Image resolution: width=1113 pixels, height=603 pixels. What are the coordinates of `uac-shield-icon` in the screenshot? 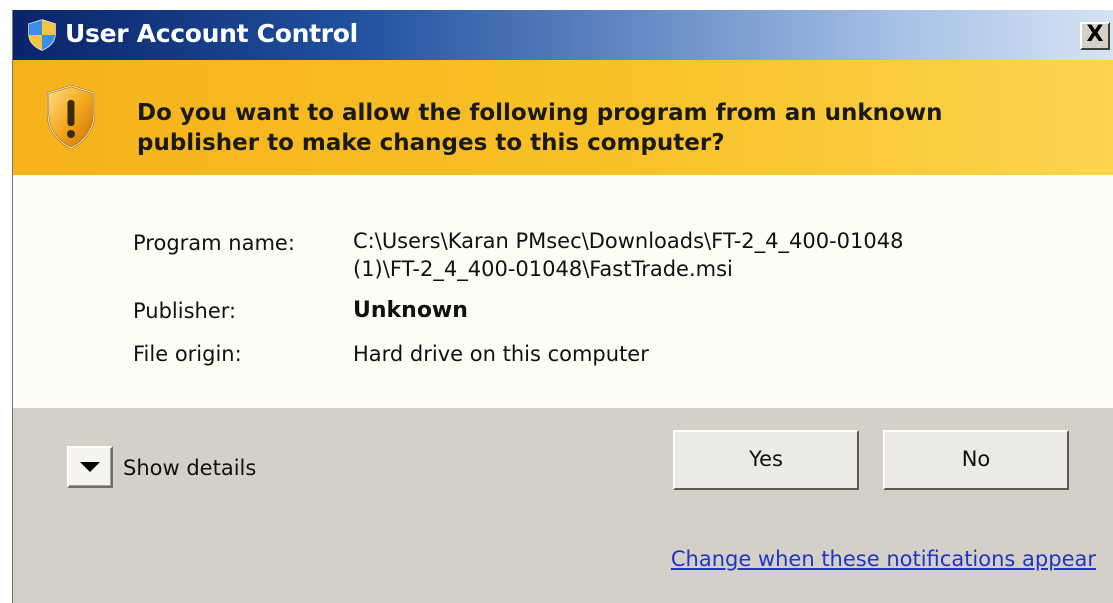 It's located at (42, 35).